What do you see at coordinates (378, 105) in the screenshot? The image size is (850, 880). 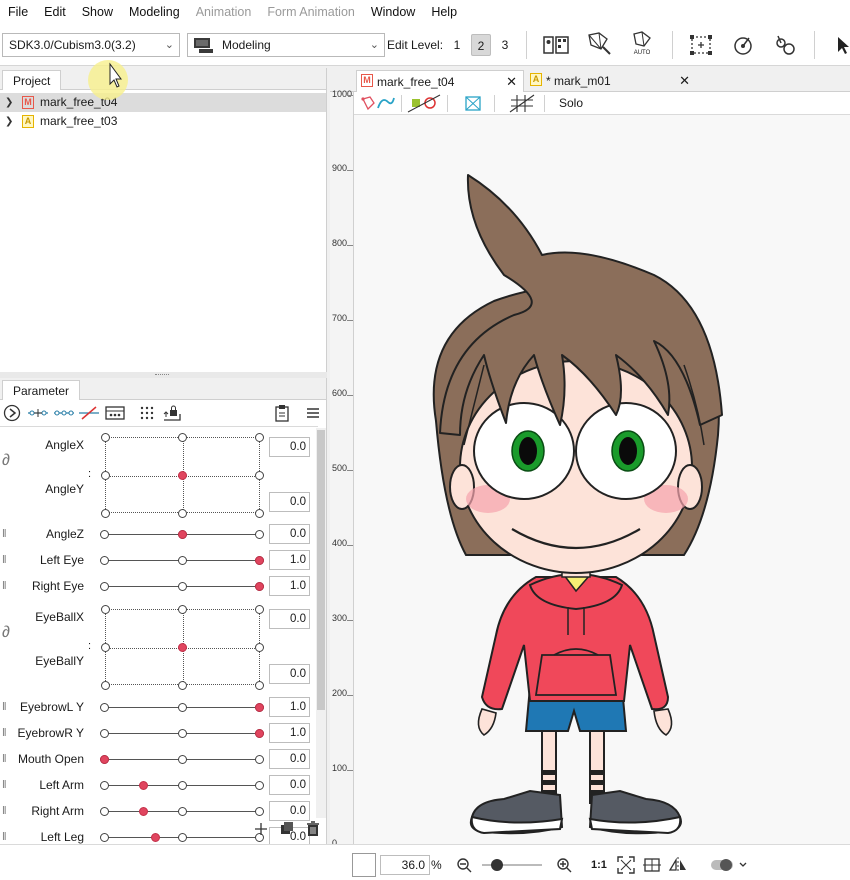 I see `mesh-visibility-icon` at bounding box center [378, 105].